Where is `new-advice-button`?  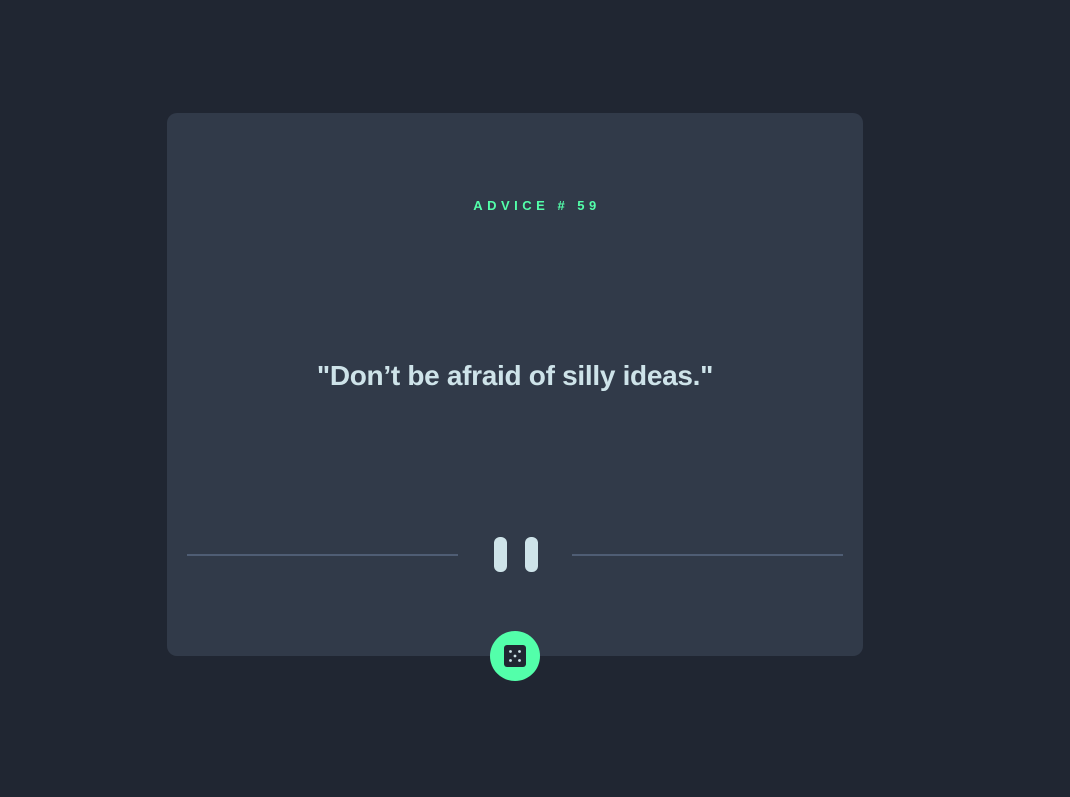
new-advice-button is located at coordinates (515, 656).